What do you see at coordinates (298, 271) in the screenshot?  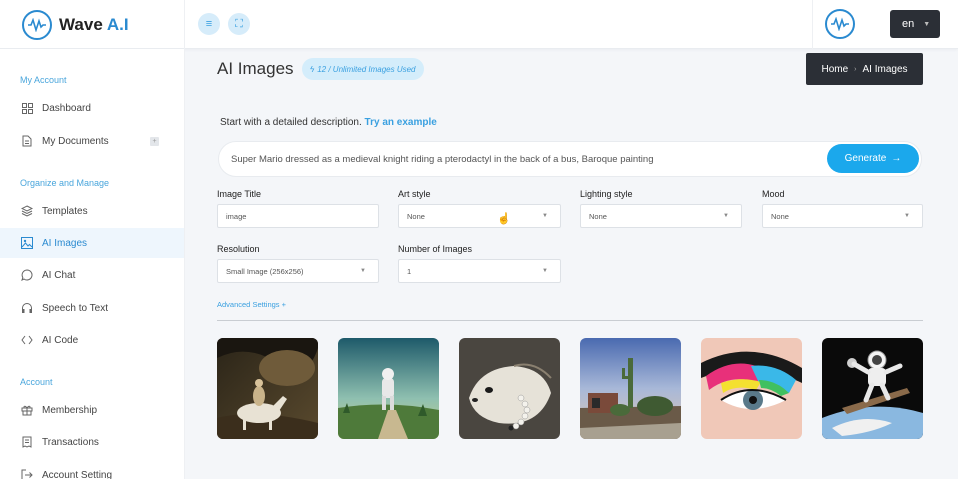 I see `resolution-select: Small Image (256x256) ▼` at bounding box center [298, 271].